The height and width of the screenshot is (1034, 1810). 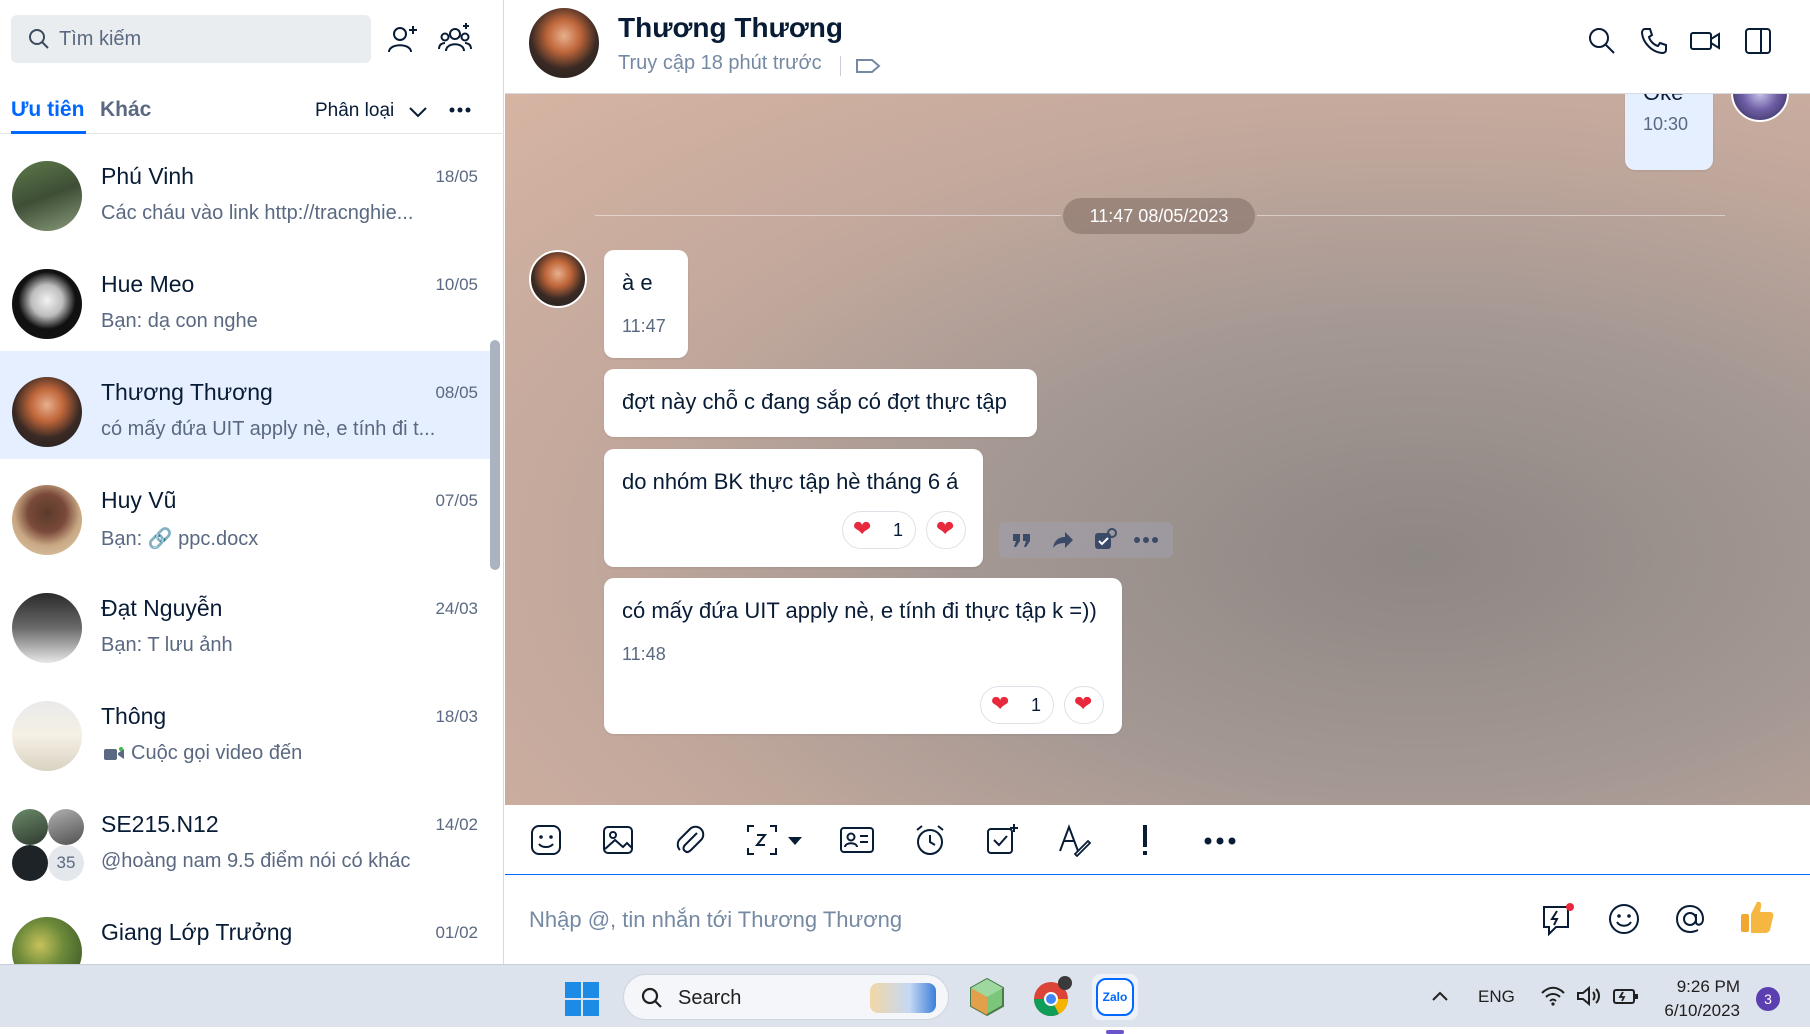 What do you see at coordinates (403, 39) in the screenshot?
I see `add-friend-icon` at bounding box center [403, 39].